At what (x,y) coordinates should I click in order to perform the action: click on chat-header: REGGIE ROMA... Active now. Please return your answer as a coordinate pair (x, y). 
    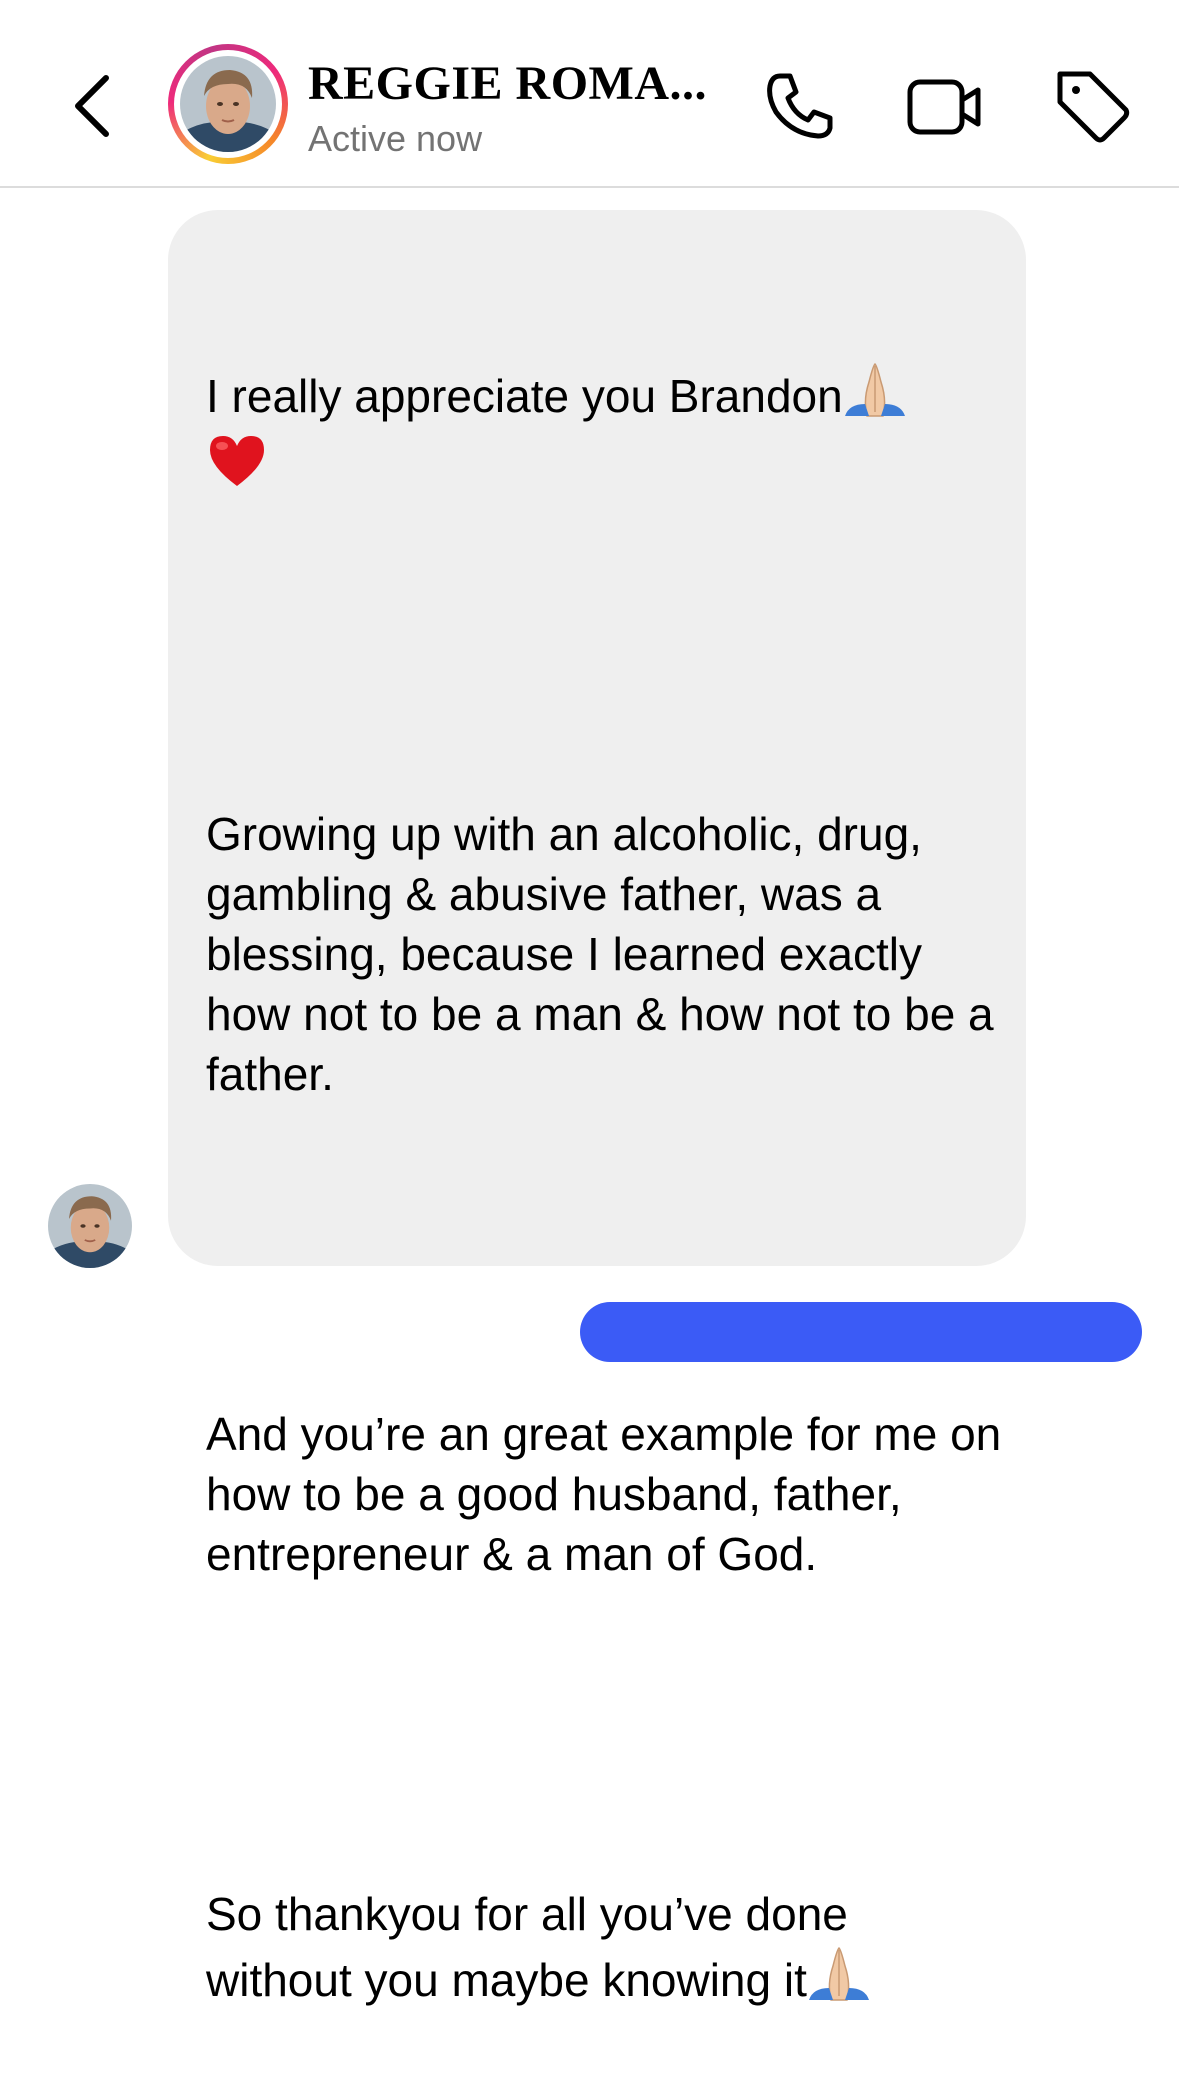
    Looking at the image, I should click on (589, 94).